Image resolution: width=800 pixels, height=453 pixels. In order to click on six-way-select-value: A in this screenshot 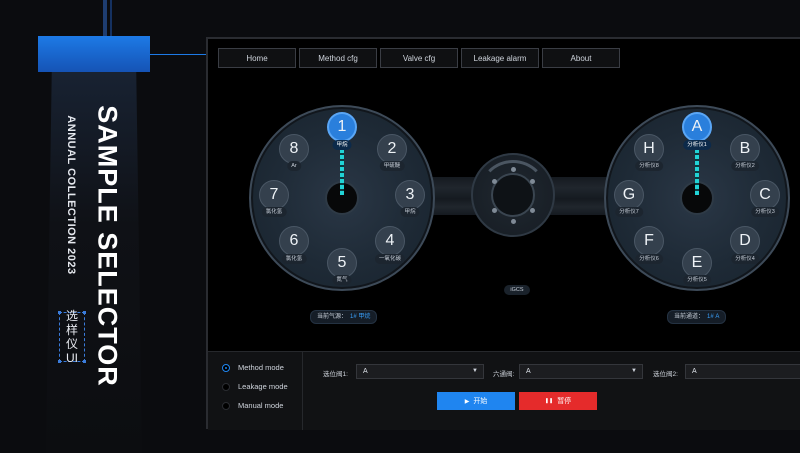, I will do `click(528, 371)`.